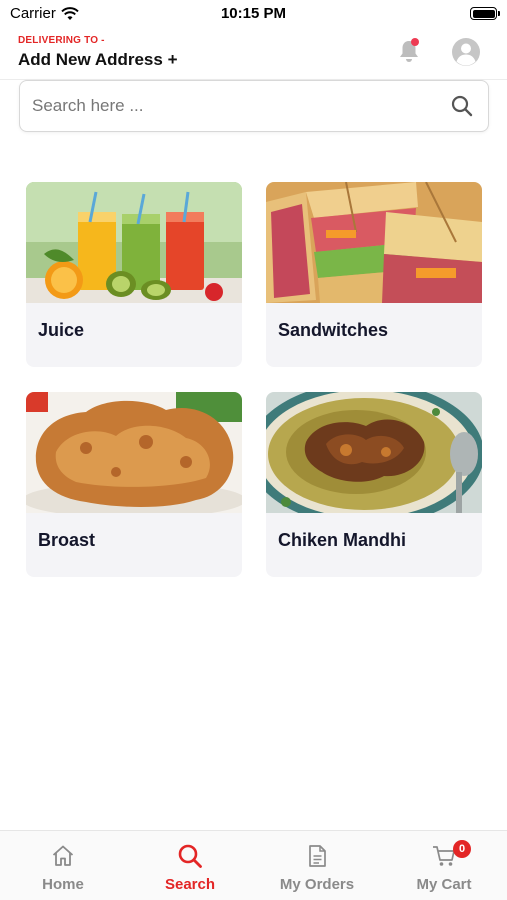 This screenshot has height=900, width=507. What do you see at coordinates (444, 865) in the screenshot?
I see `nav-my-cart: 0 My Cart` at bounding box center [444, 865].